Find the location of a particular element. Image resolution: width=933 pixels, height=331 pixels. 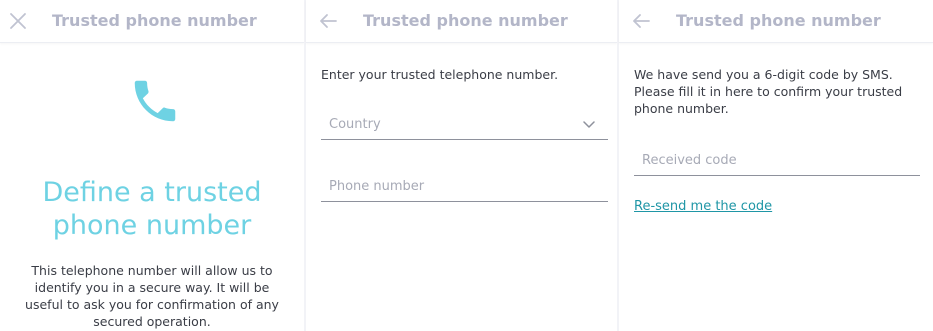

page-title: Define a trusted phone number is located at coordinates (152, 209).